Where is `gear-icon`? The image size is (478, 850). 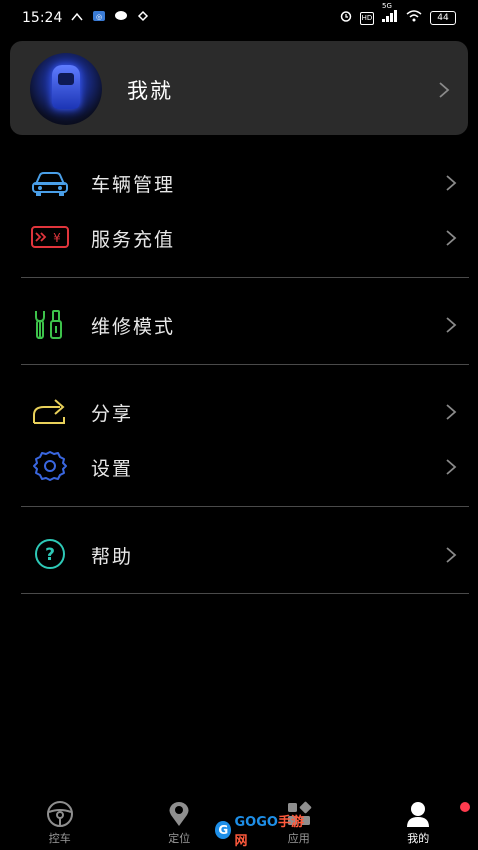
gear-icon is located at coordinates (50, 466).